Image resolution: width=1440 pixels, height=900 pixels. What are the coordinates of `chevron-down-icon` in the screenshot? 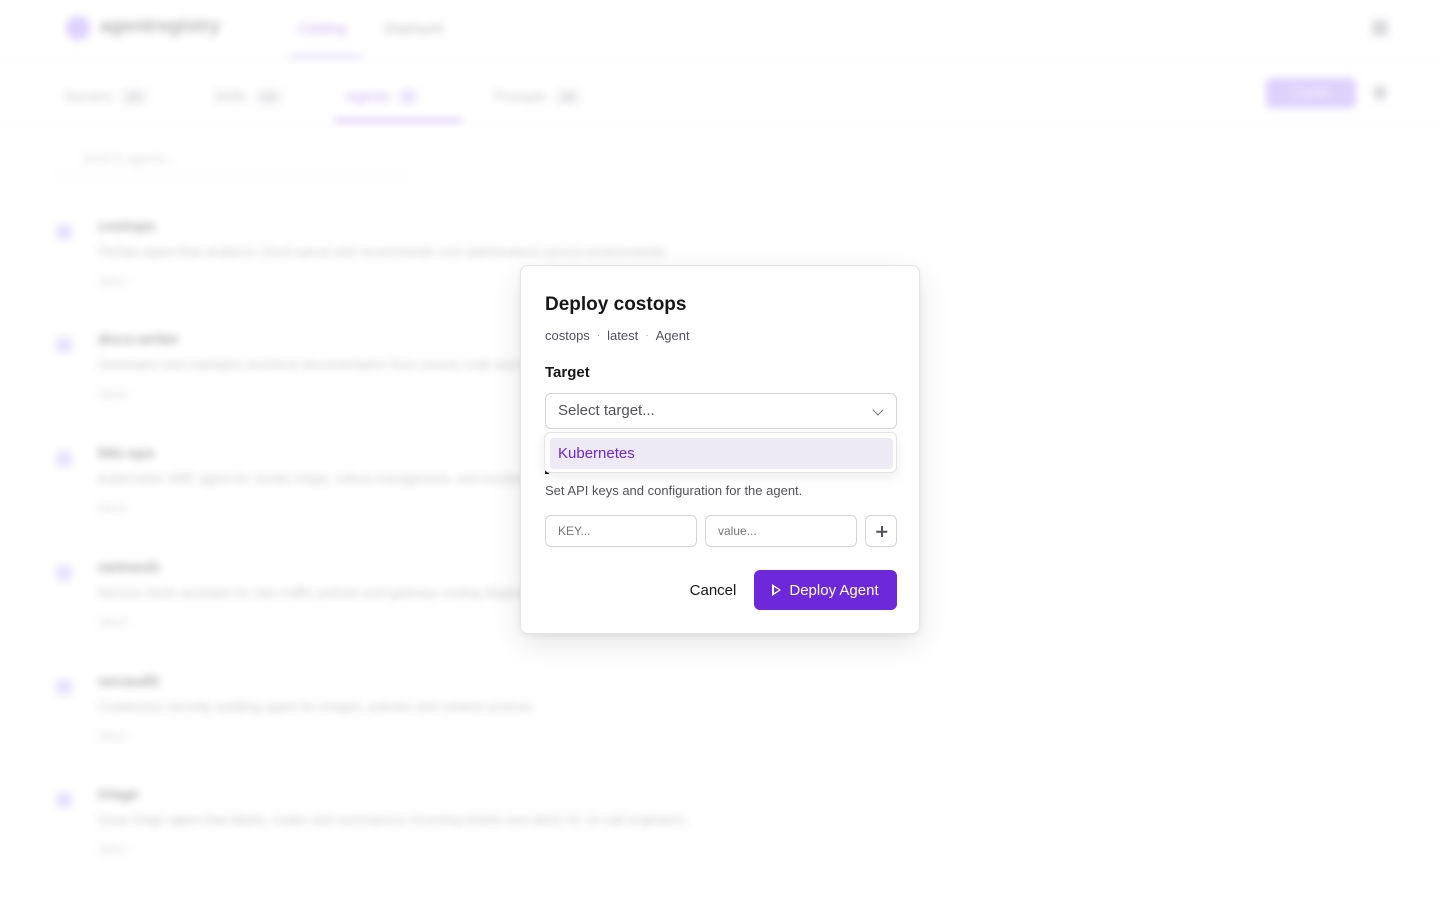 It's located at (878, 410).